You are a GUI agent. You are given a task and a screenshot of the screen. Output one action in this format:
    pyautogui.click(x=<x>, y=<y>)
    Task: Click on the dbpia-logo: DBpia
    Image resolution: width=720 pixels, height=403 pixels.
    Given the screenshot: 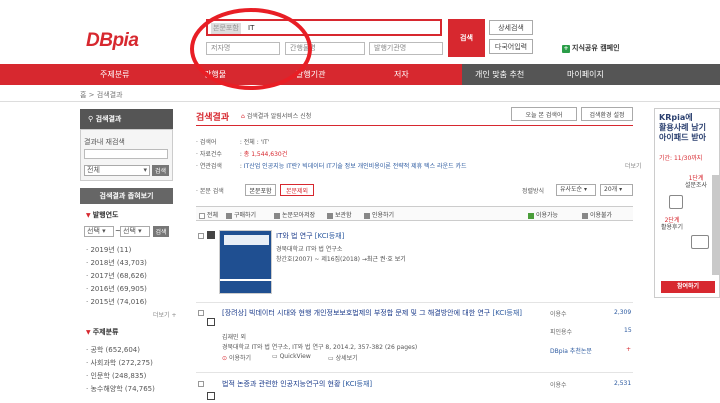 What is the action you would take?
    pyautogui.click(x=112, y=41)
    